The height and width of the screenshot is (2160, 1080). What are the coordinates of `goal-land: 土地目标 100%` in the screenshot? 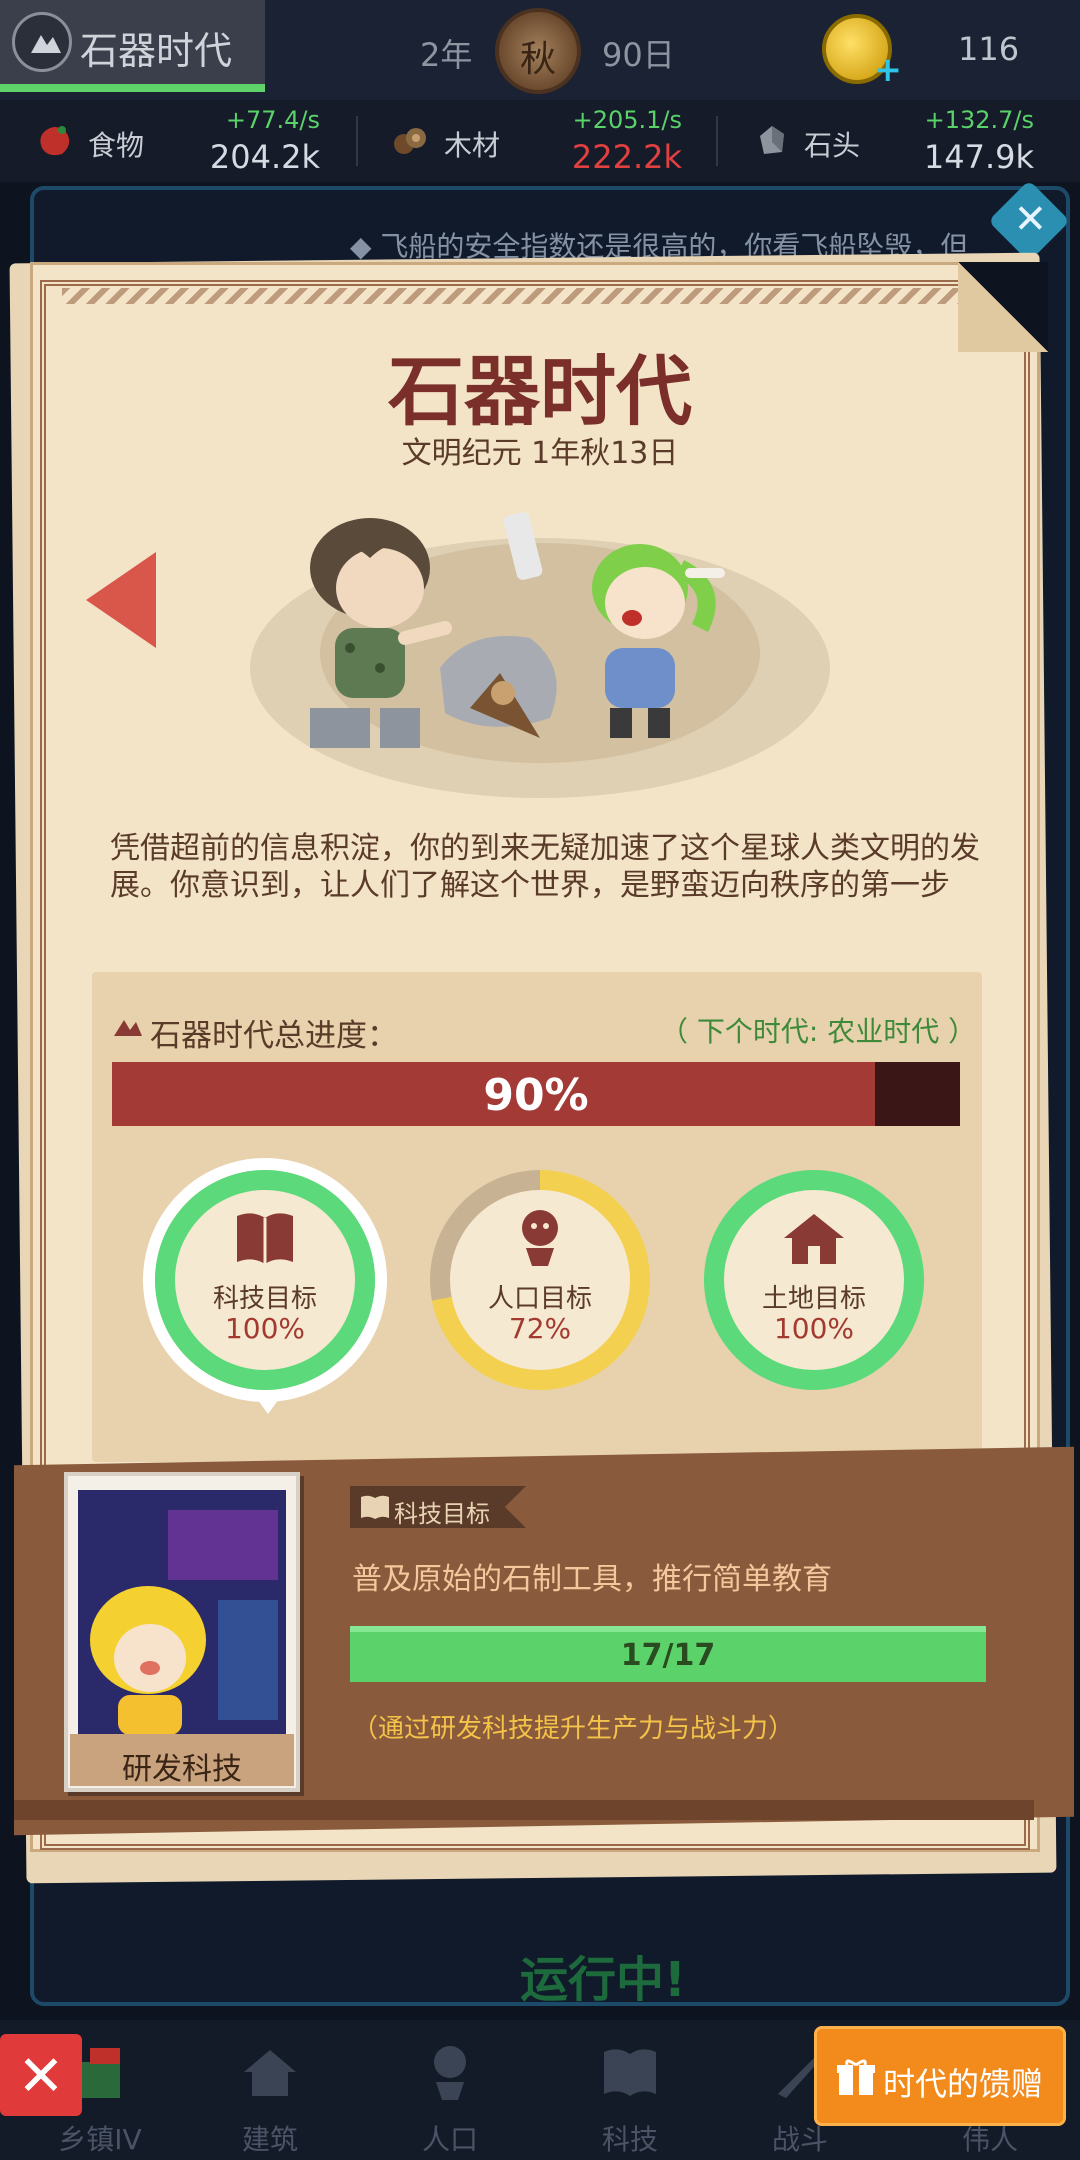 It's located at (814, 1280).